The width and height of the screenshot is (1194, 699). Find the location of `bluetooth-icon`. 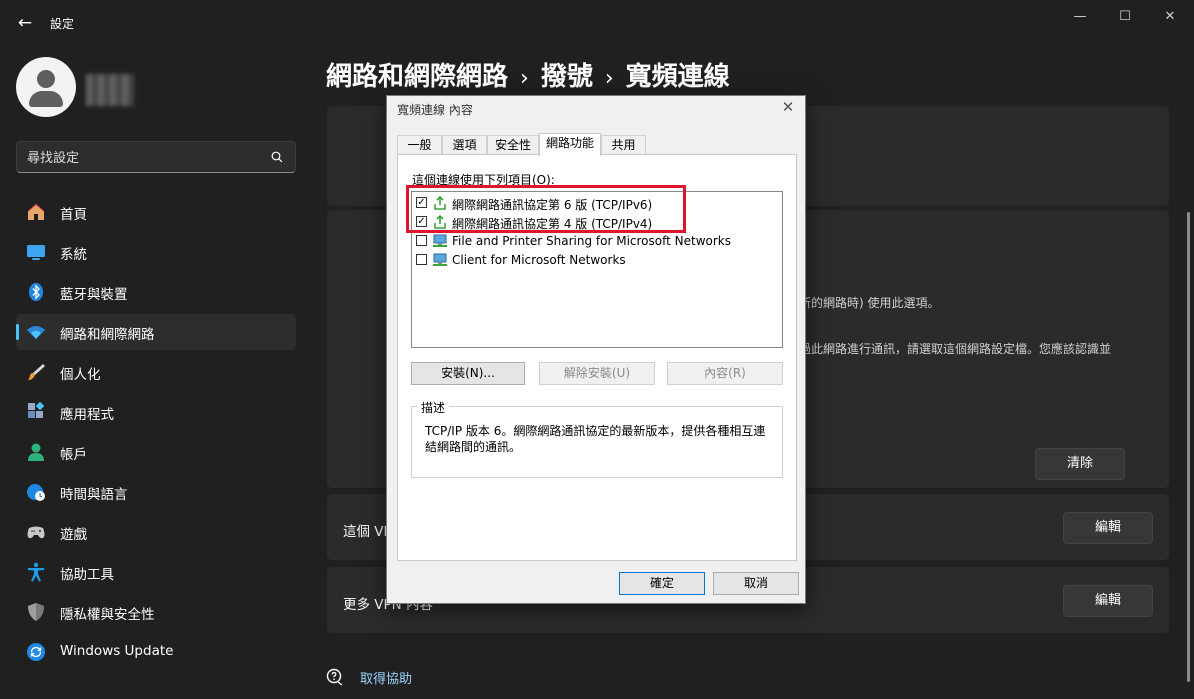

bluetooth-icon is located at coordinates (36, 292).